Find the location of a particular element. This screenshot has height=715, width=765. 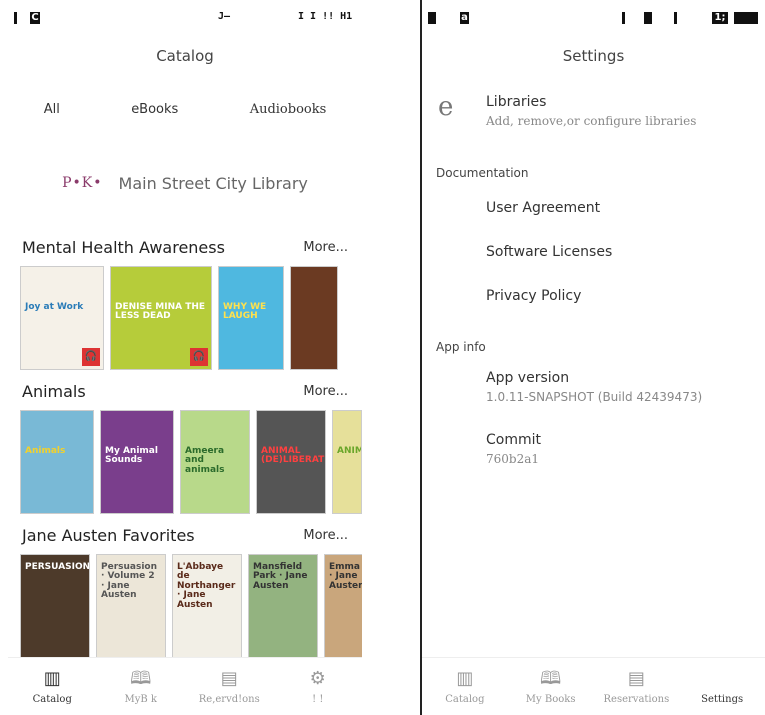

book-cover: DENISE MINA THE LESS DEAD 🎧 is located at coordinates (161, 318).